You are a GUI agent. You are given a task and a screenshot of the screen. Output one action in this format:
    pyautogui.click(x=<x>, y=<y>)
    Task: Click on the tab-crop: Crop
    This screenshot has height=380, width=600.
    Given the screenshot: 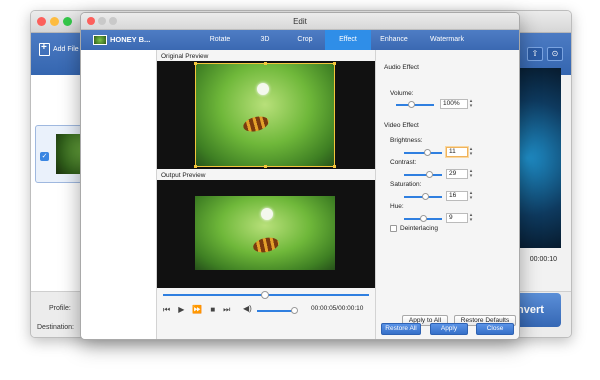 What is the action you would take?
    pyautogui.click(x=305, y=40)
    